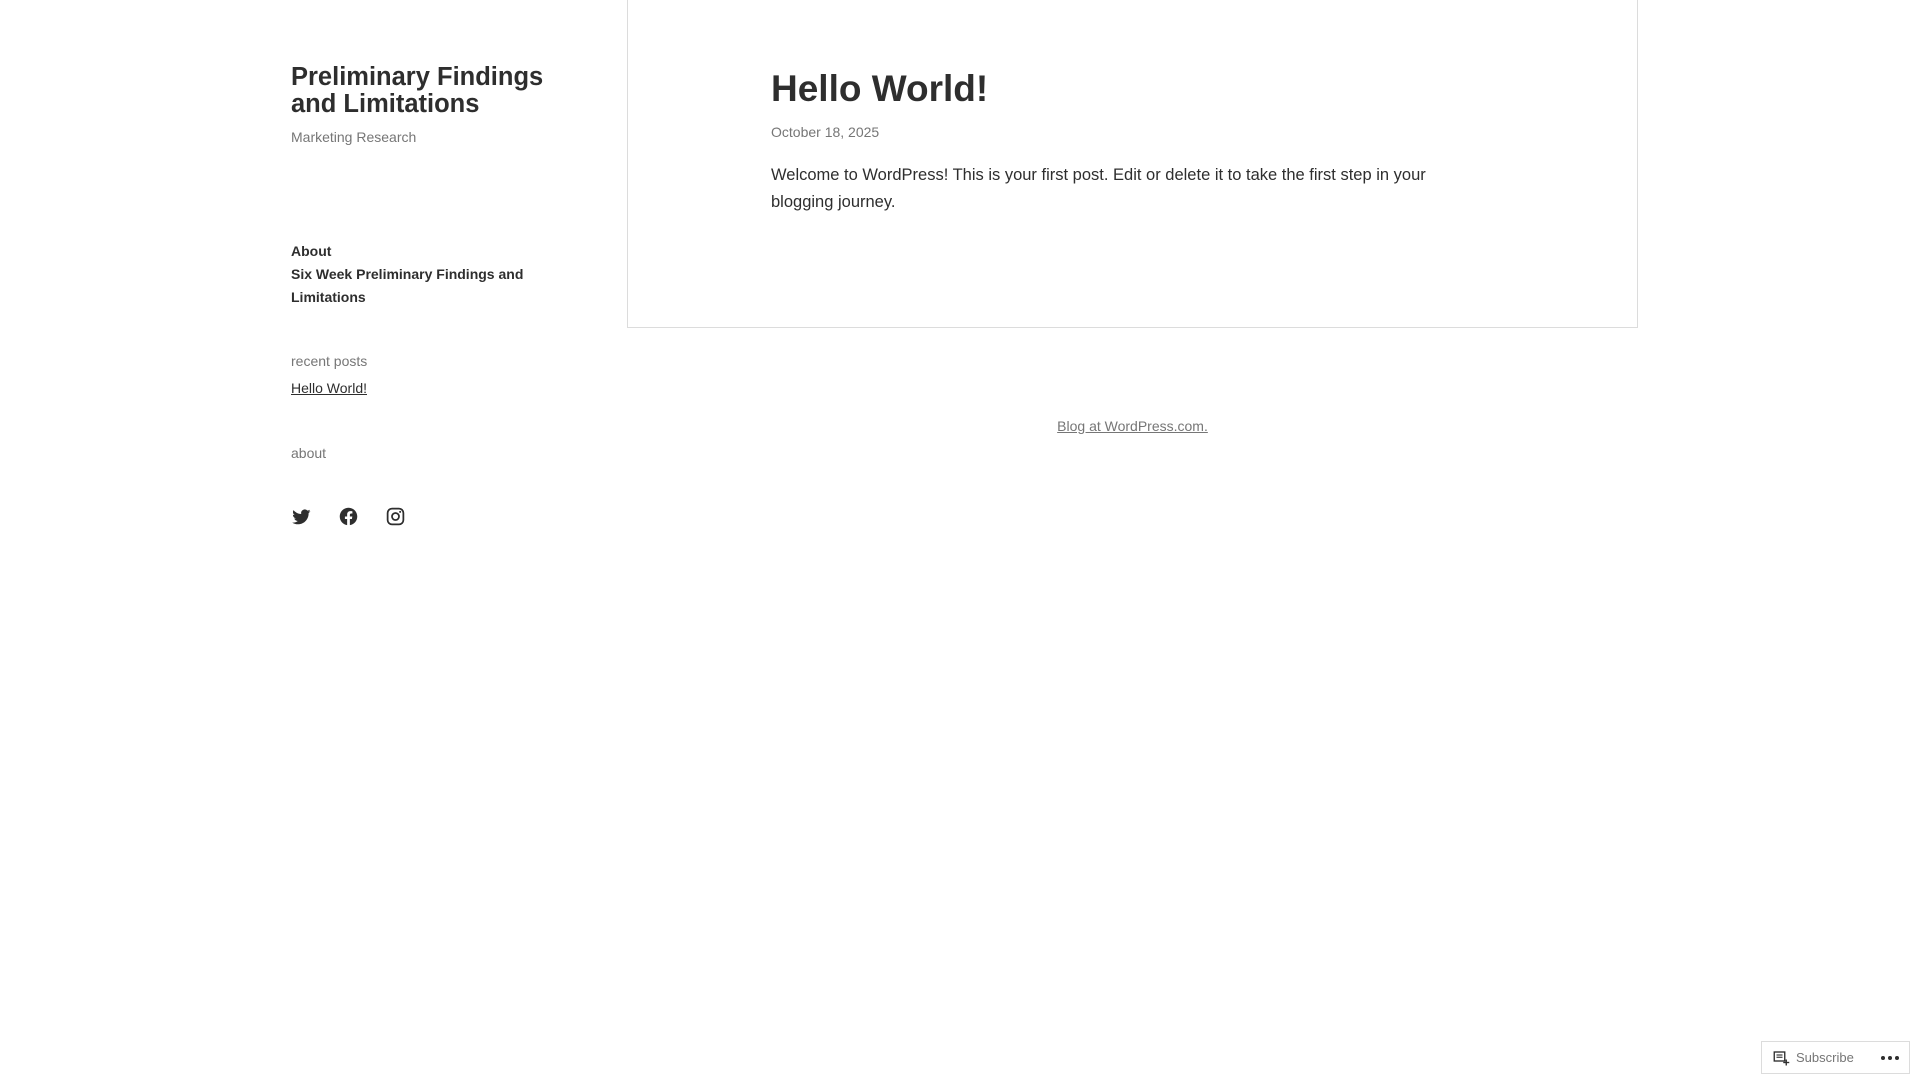 The height and width of the screenshot is (1080, 1920). Describe the element at coordinates (436, 251) in the screenshot. I see `nav-item-about: About` at that location.